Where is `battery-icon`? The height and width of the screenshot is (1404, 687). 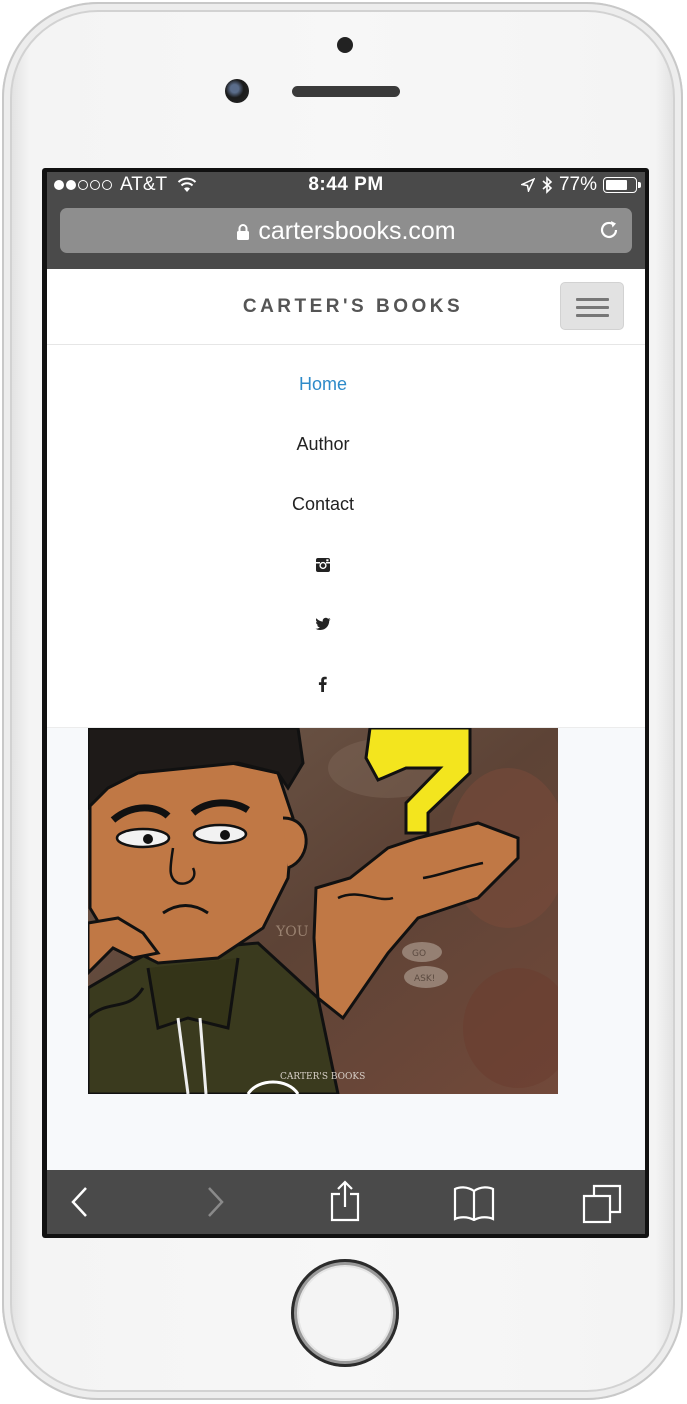 battery-icon is located at coordinates (622, 185).